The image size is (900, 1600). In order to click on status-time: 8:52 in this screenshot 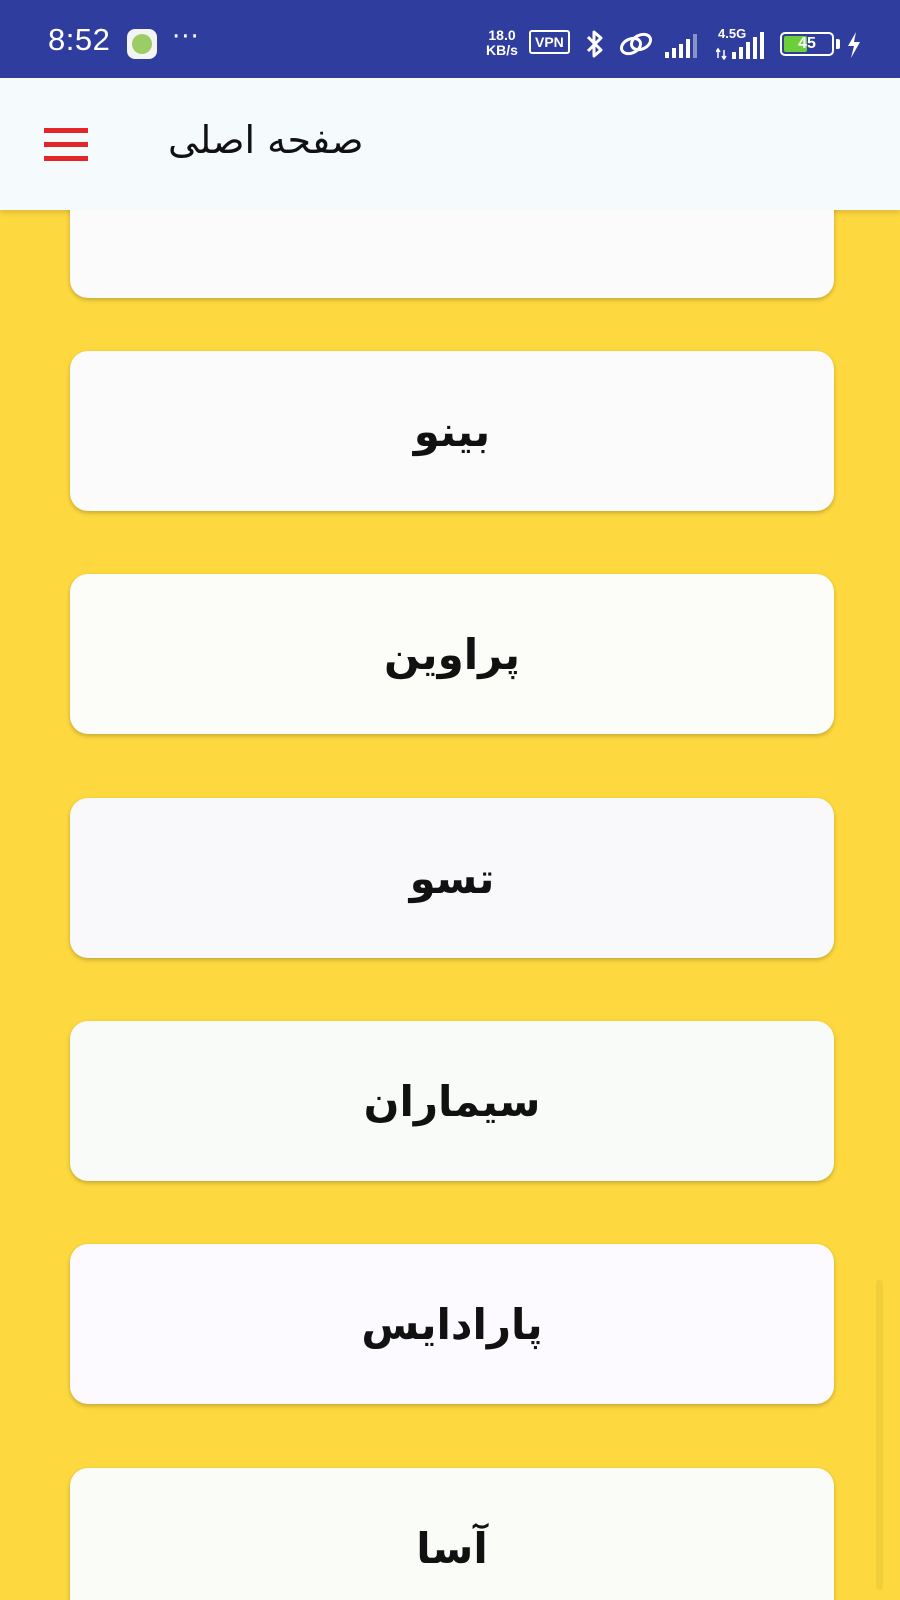, I will do `click(79, 39)`.